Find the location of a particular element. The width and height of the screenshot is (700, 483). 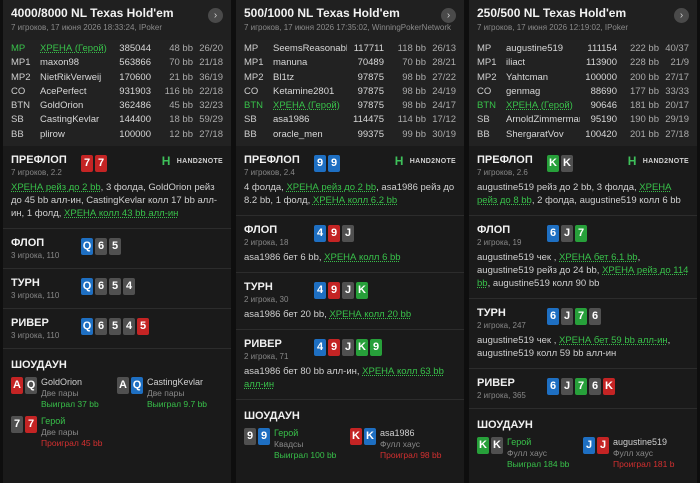

player-name: ShergaratVov is located at coordinates (543, 135).